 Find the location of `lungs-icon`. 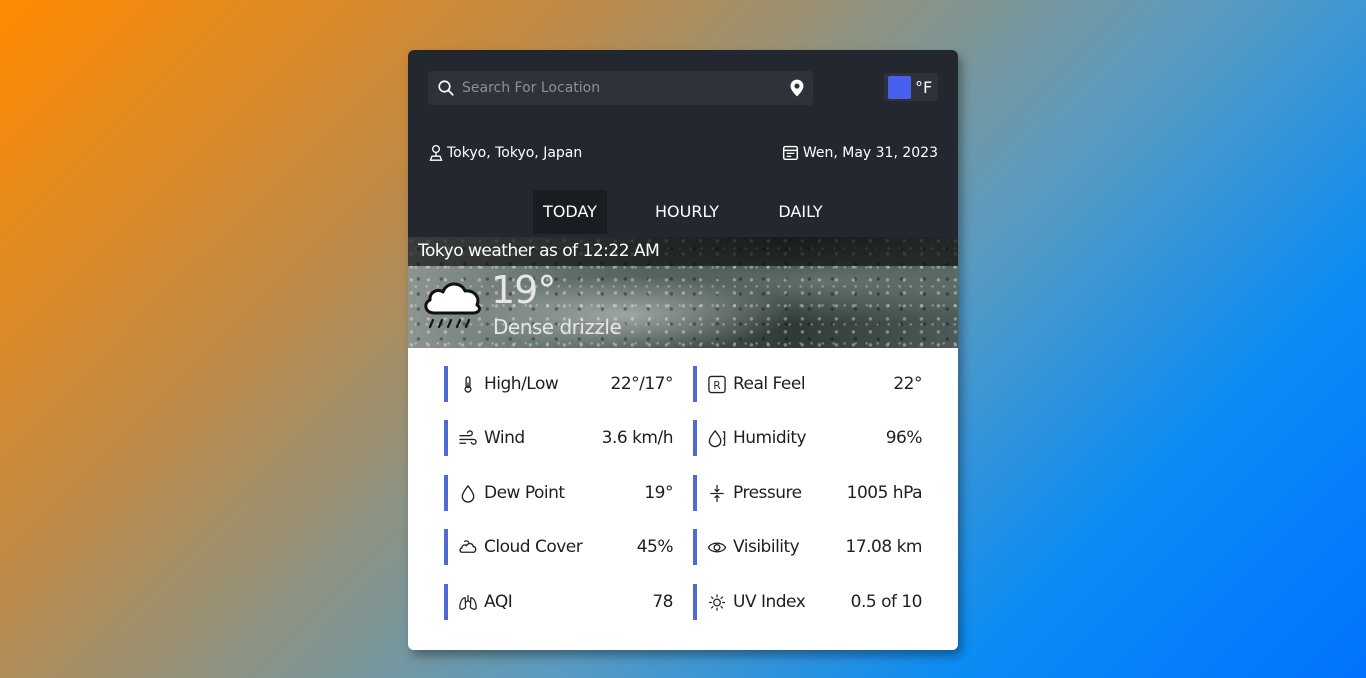

lungs-icon is located at coordinates (468, 602).